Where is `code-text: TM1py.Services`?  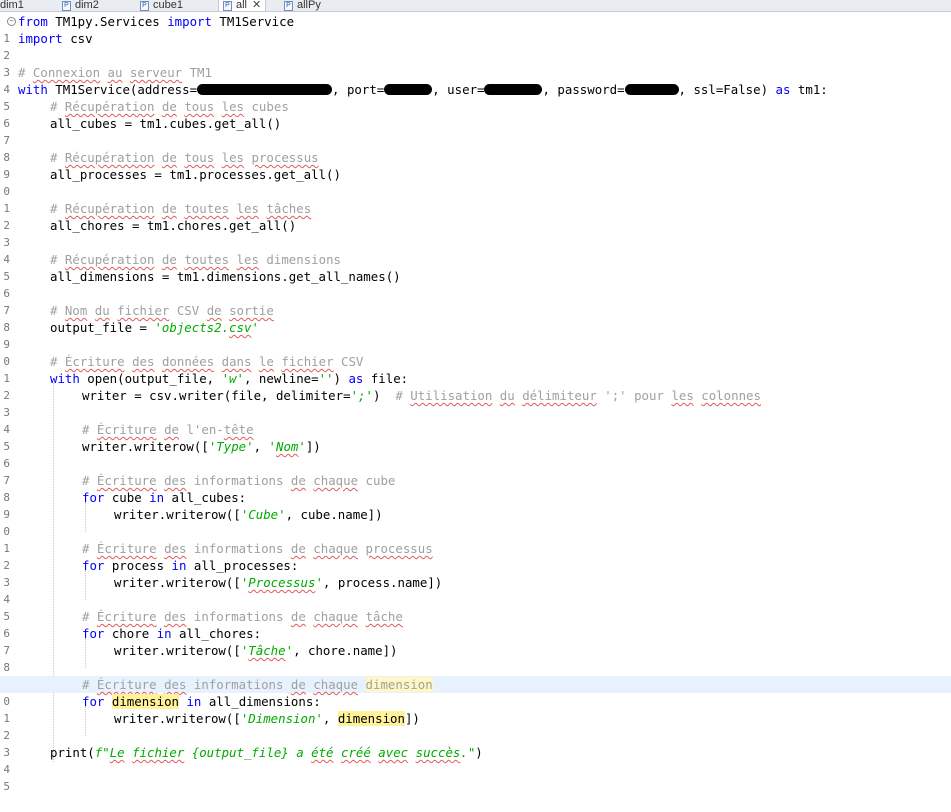 code-text: TM1py.Services is located at coordinates (107, 21).